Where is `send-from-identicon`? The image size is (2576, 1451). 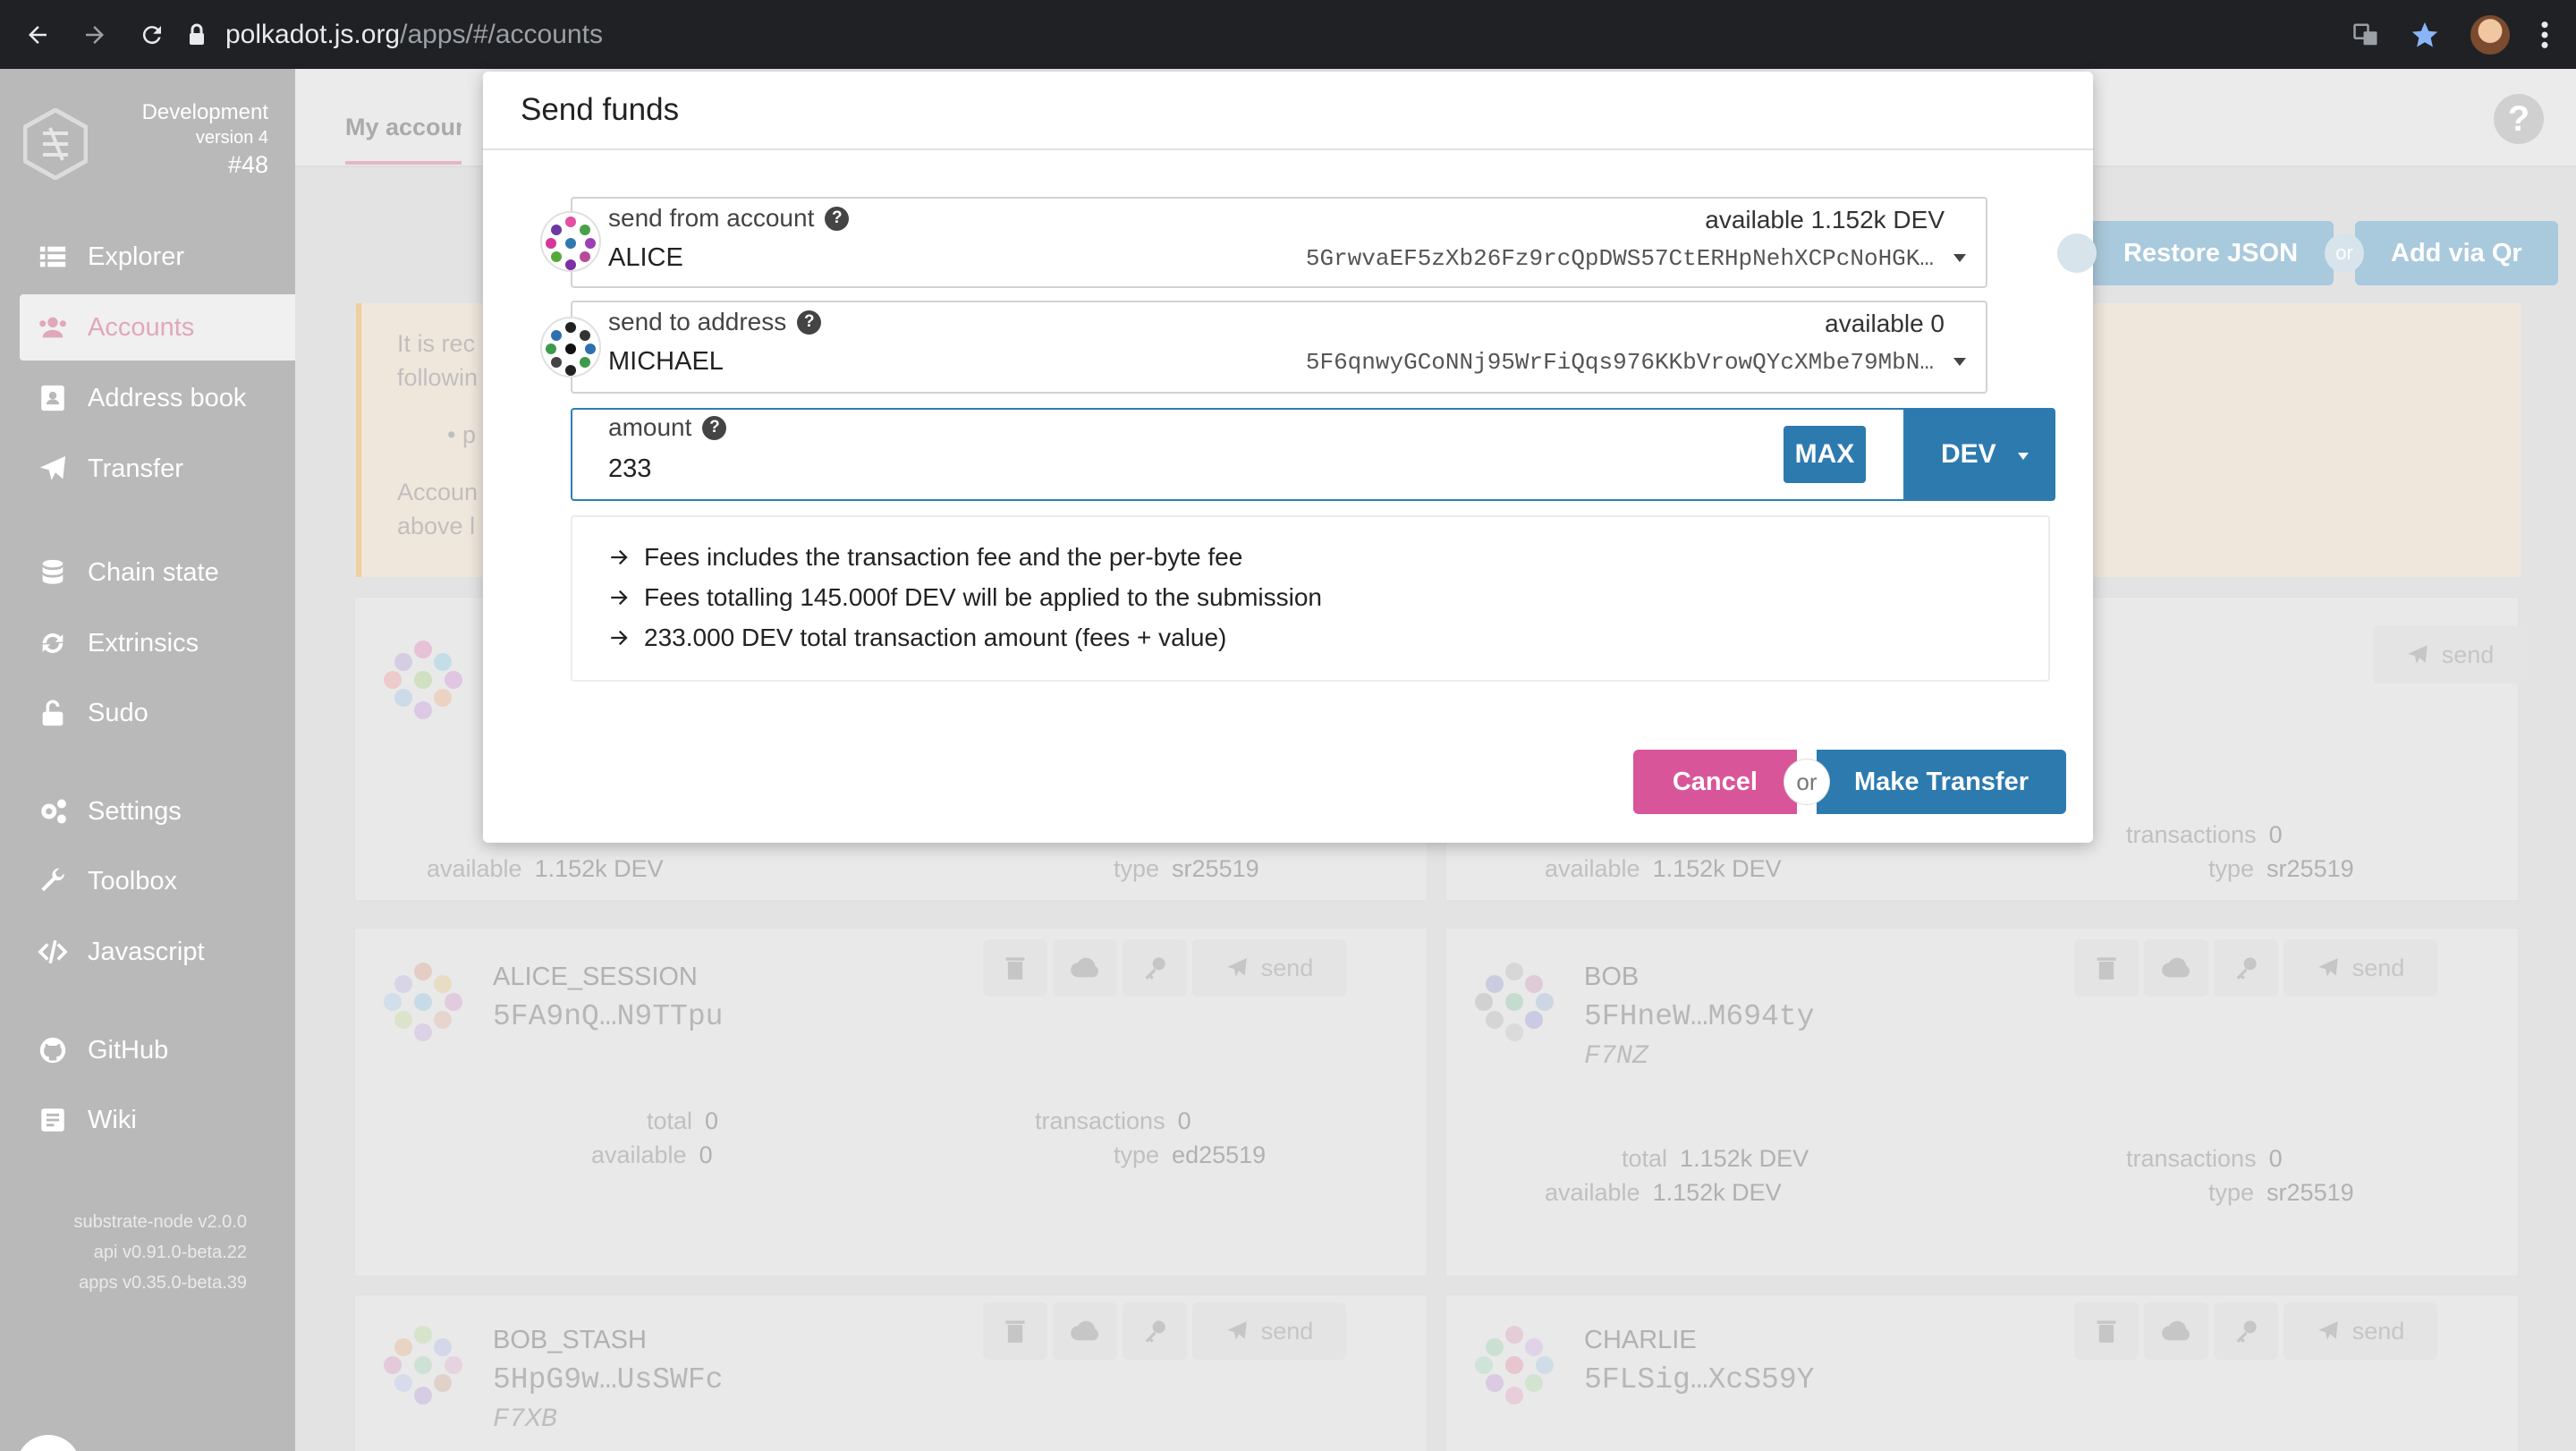
send-from-identicon is located at coordinates (570, 241).